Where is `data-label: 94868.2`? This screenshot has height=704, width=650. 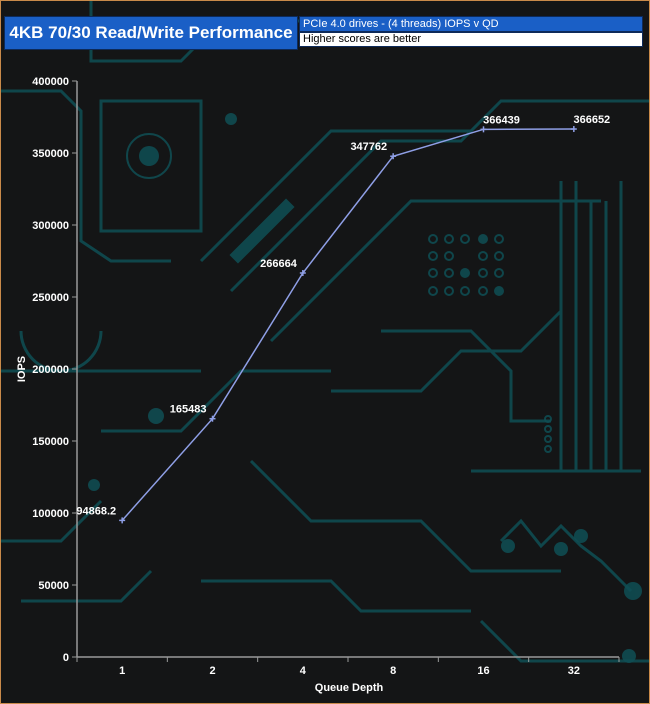 data-label: 94868.2 is located at coordinates (96, 511).